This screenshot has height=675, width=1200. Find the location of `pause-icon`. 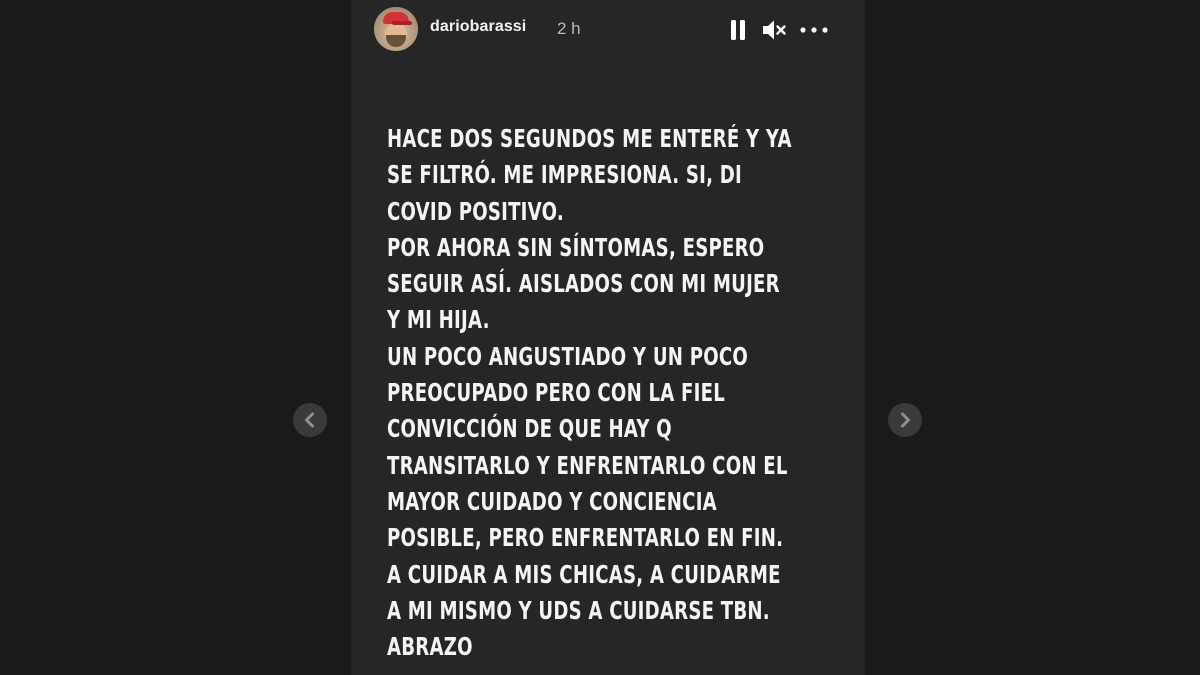

pause-icon is located at coordinates (738, 30).